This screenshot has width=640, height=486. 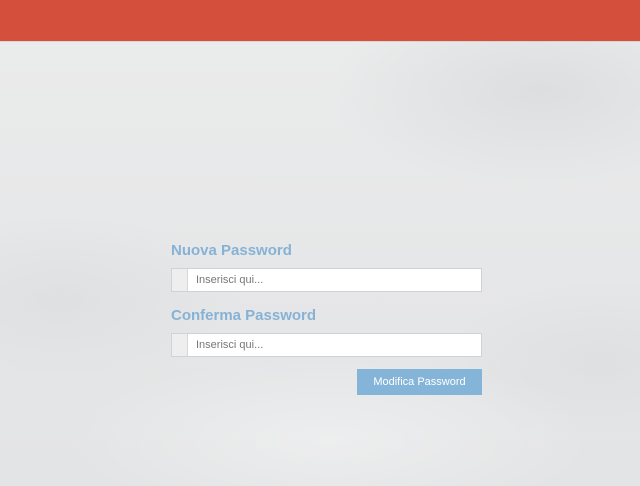 What do you see at coordinates (231, 250) in the screenshot?
I see `new-password-label: Nuova Password` at bounding box center [231, 250].